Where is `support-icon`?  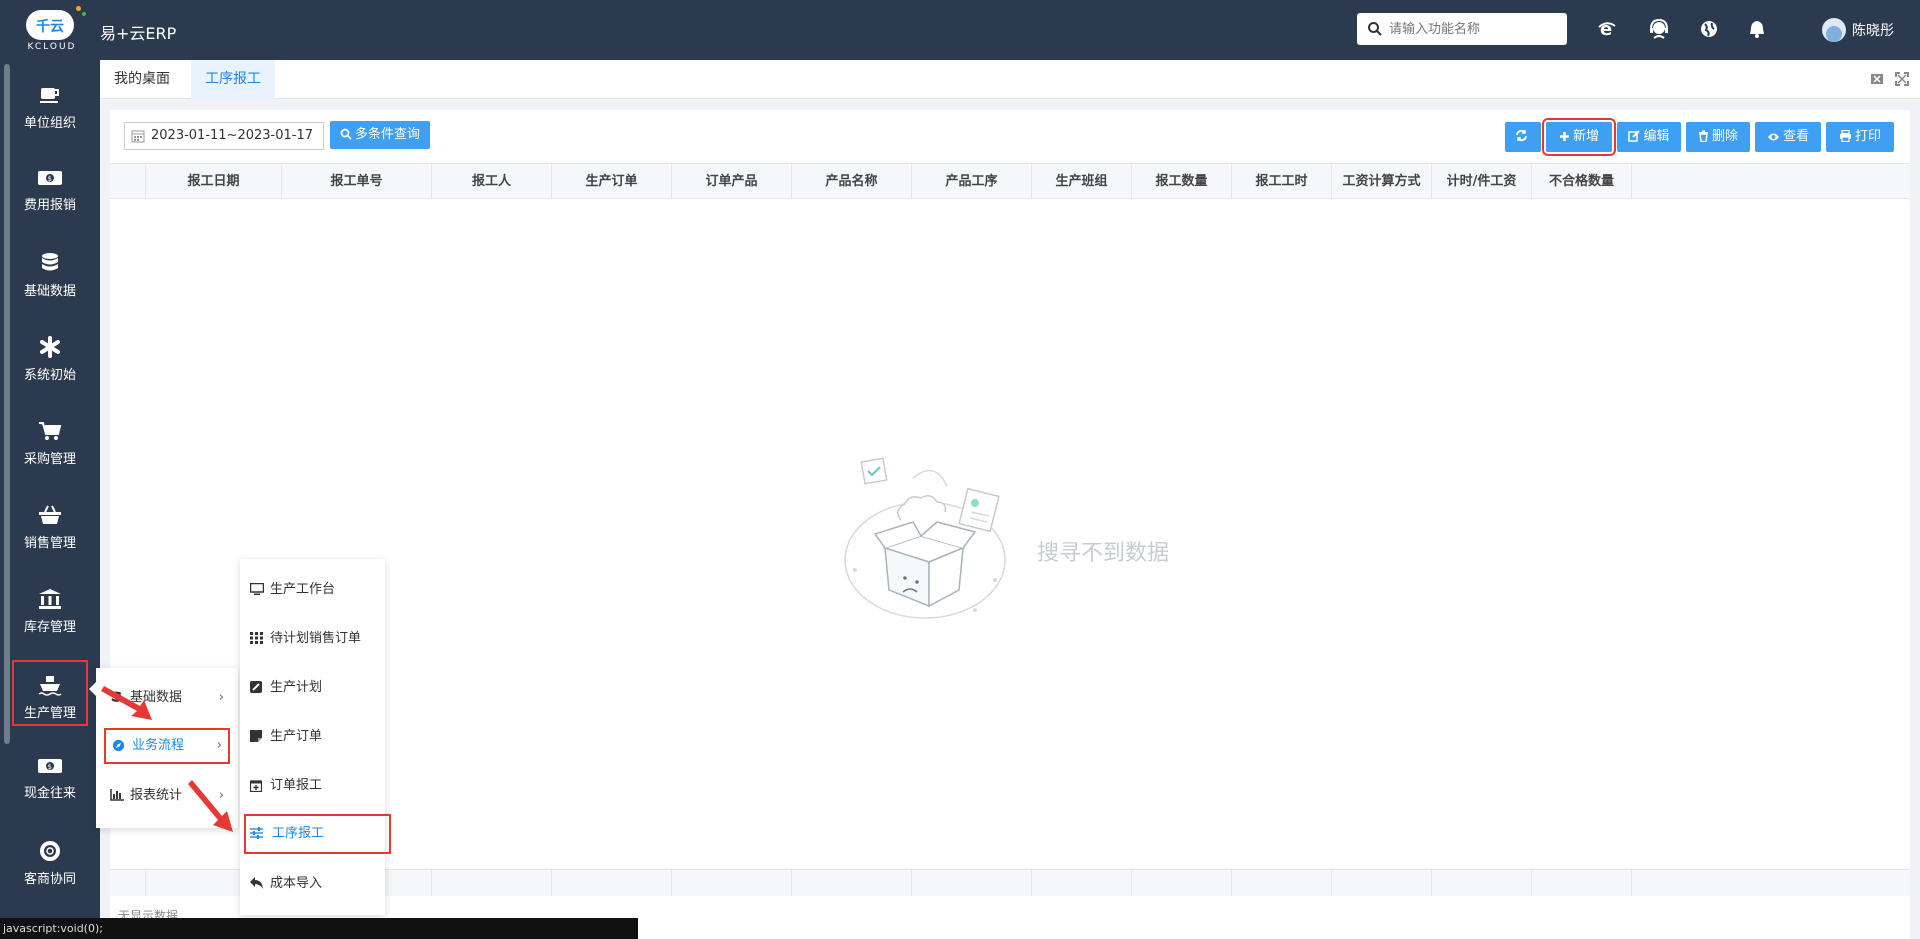
support-icon is located at coordinates (1659, 29).